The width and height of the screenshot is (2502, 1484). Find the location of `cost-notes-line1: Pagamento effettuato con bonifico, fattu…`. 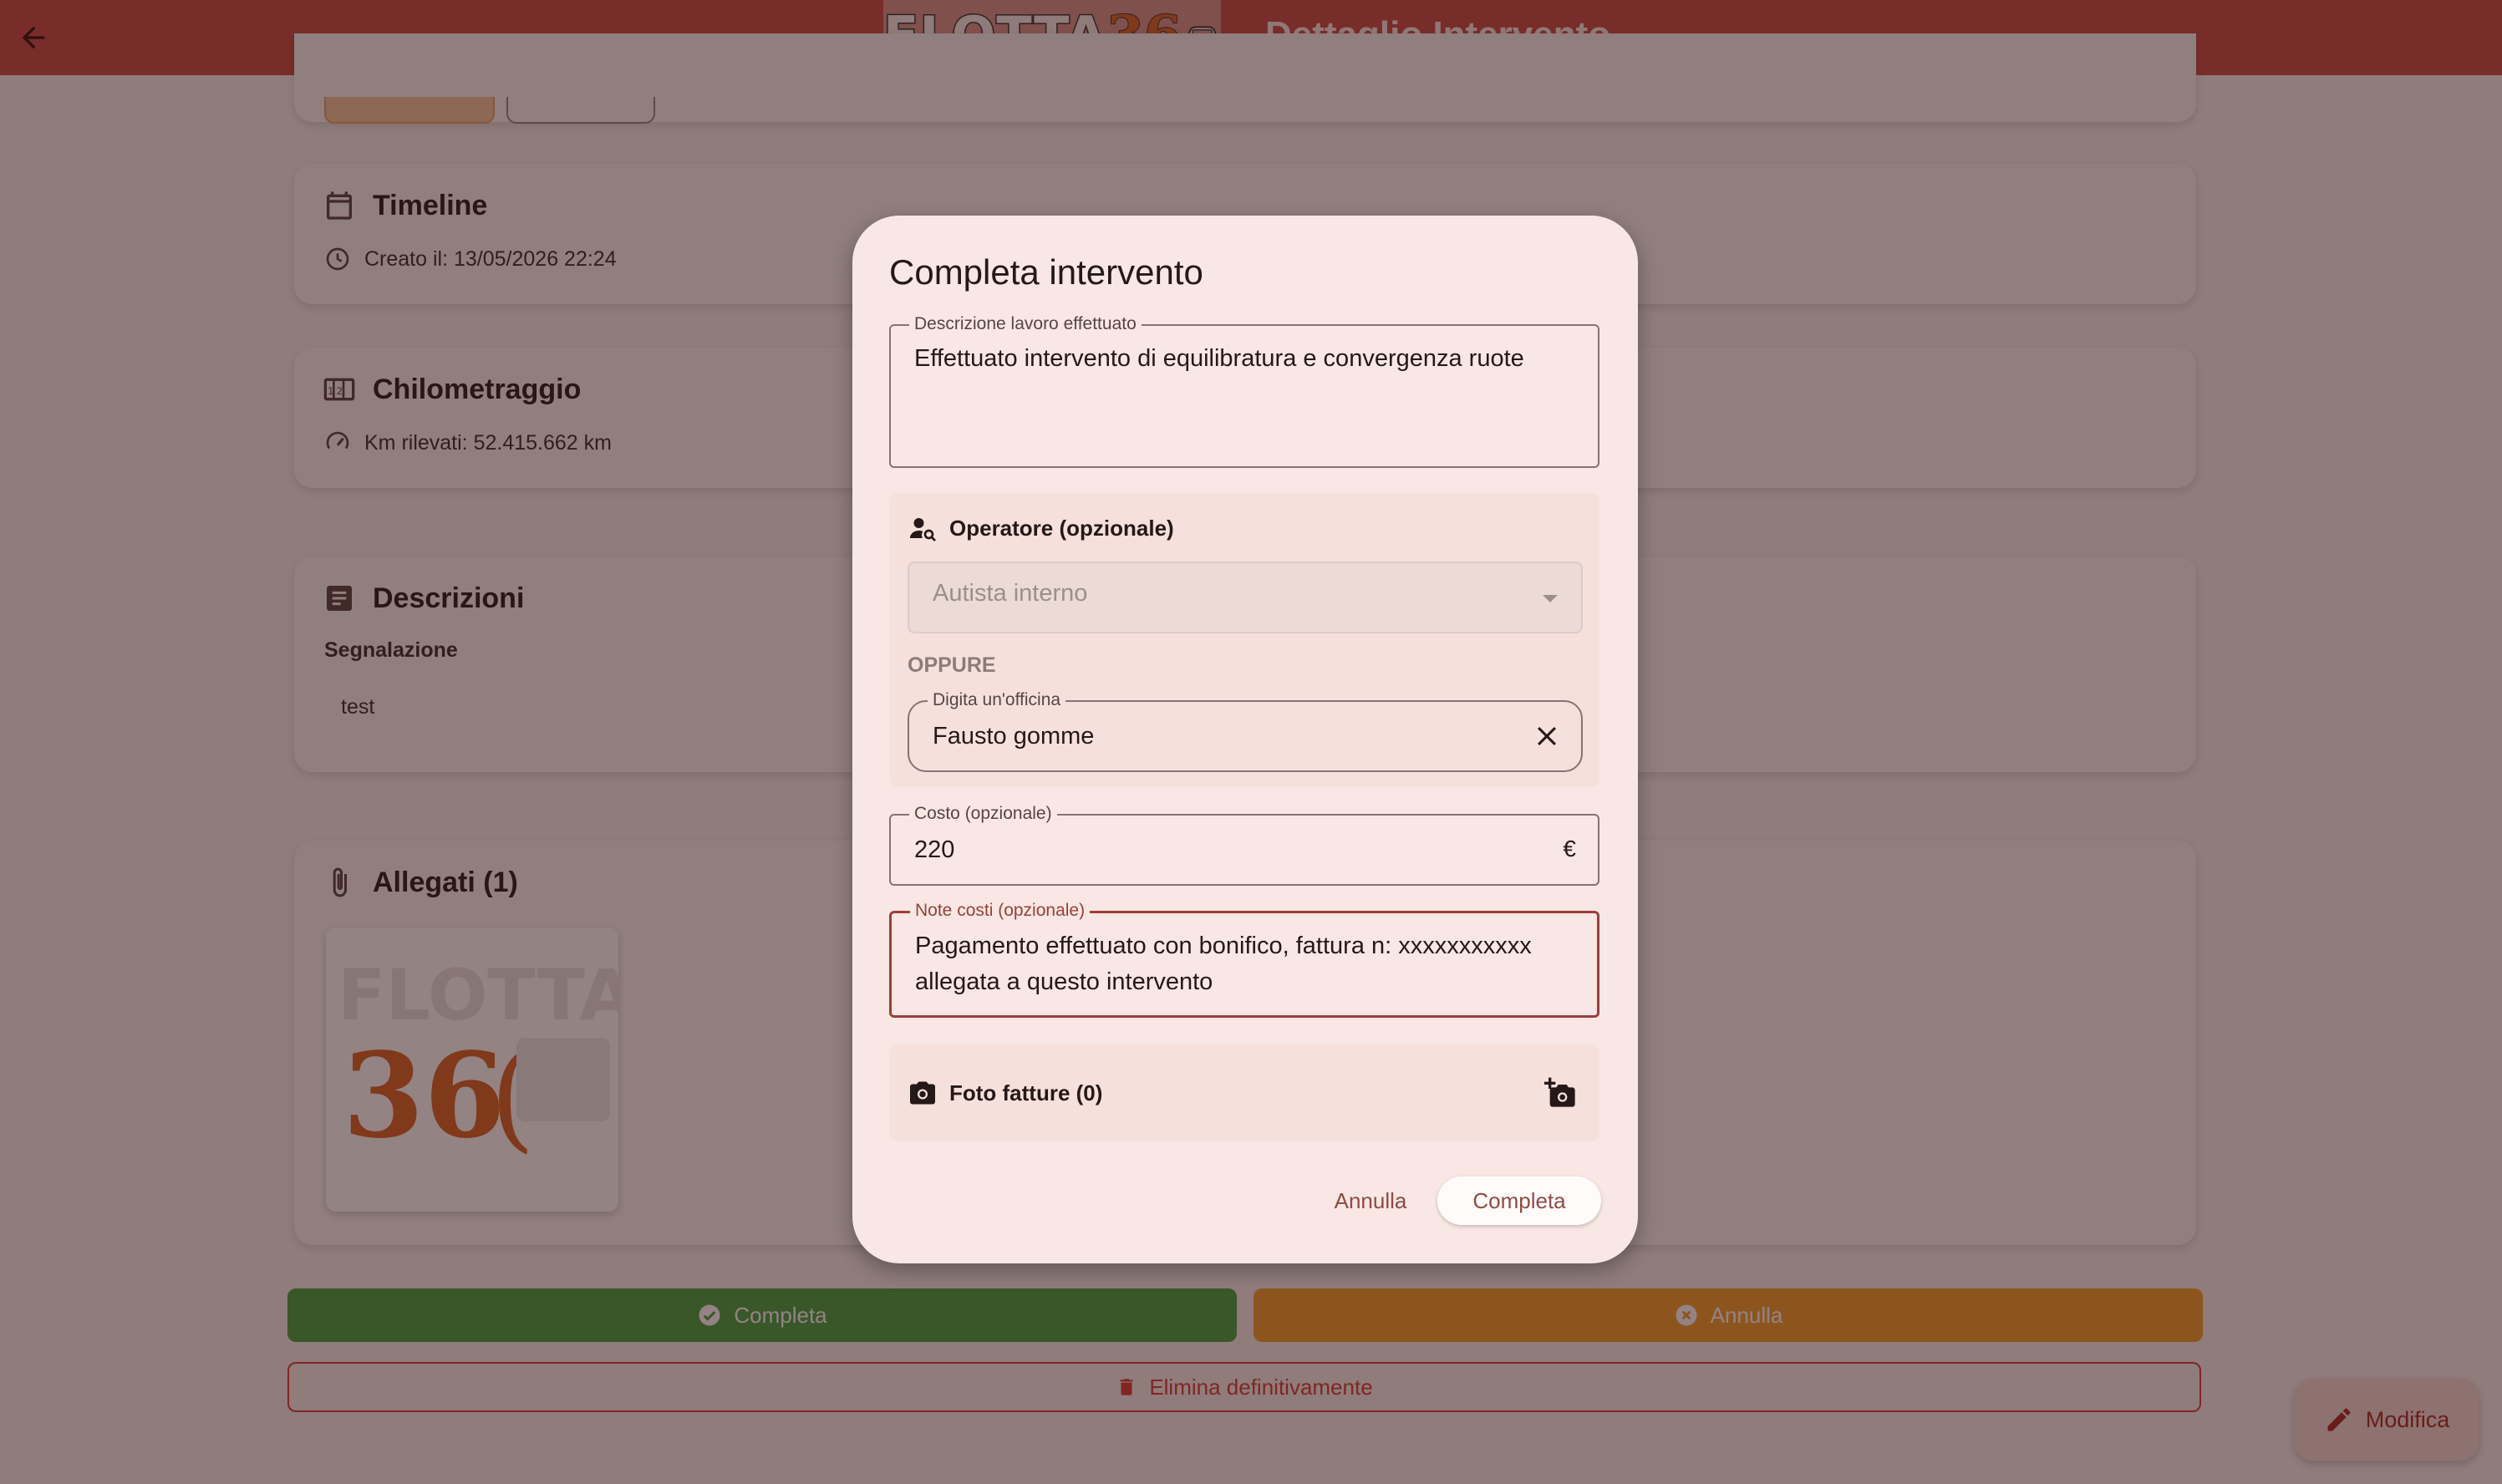

cost-notes-line1: Pagamento effettuato con bonifico, fattu… is located at coordinates (1223, 946).